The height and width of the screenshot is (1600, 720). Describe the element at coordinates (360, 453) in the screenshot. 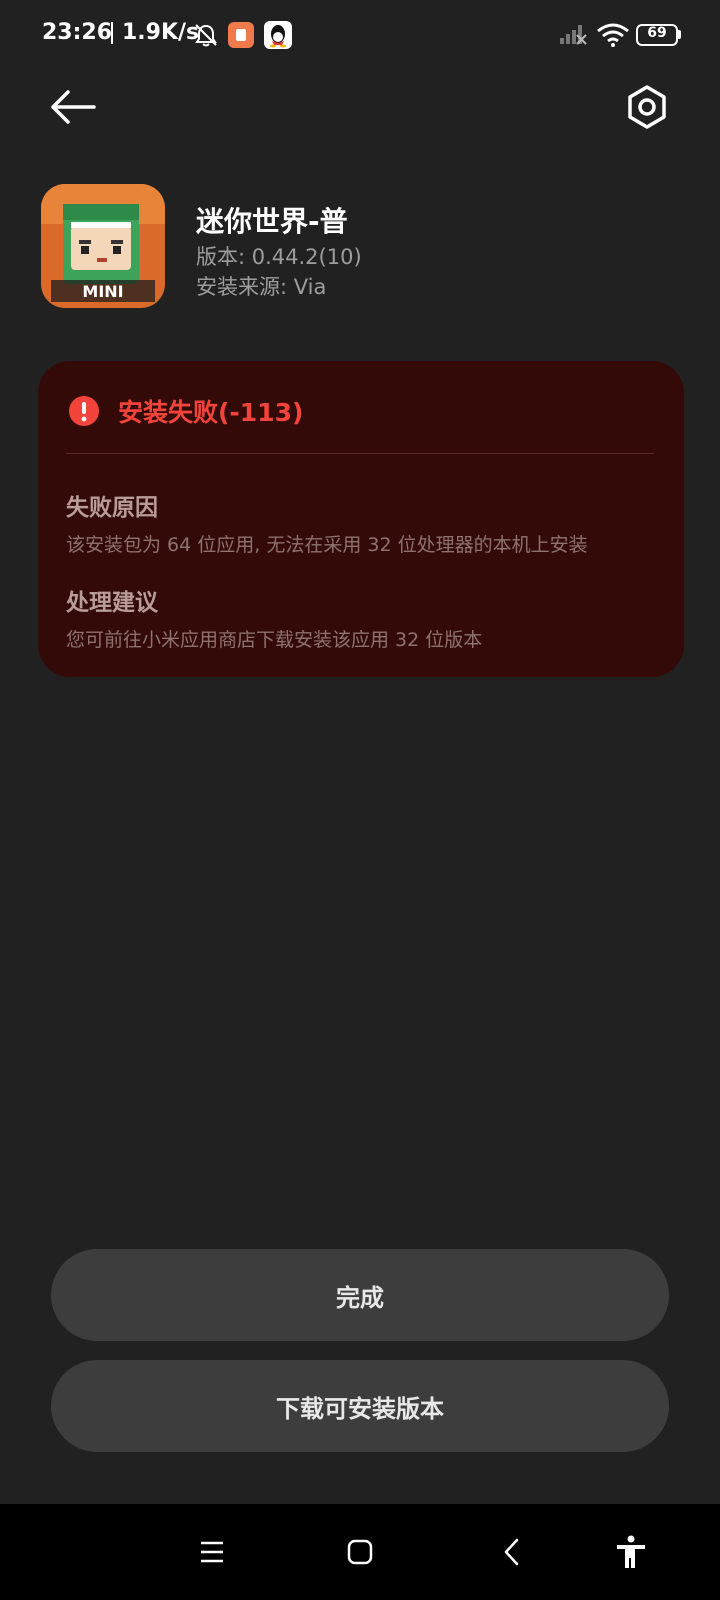

I see `card-divider` at that location.